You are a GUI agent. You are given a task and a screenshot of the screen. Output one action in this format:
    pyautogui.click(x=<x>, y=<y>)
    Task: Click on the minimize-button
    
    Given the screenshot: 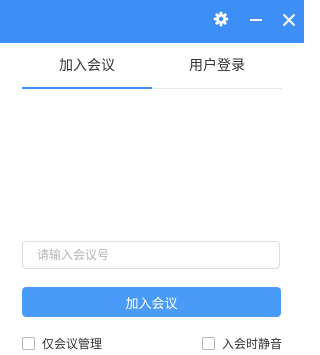 What is the action you would take?
    pyautogui.click(x=256, y=21)
    